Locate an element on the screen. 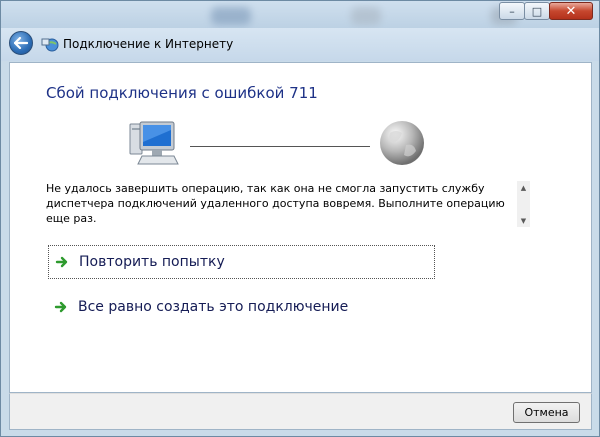 Image resolution: width=600 pixels, height=437 pixels. dialog-footer: Отмена is located at coordinates (300, 411).